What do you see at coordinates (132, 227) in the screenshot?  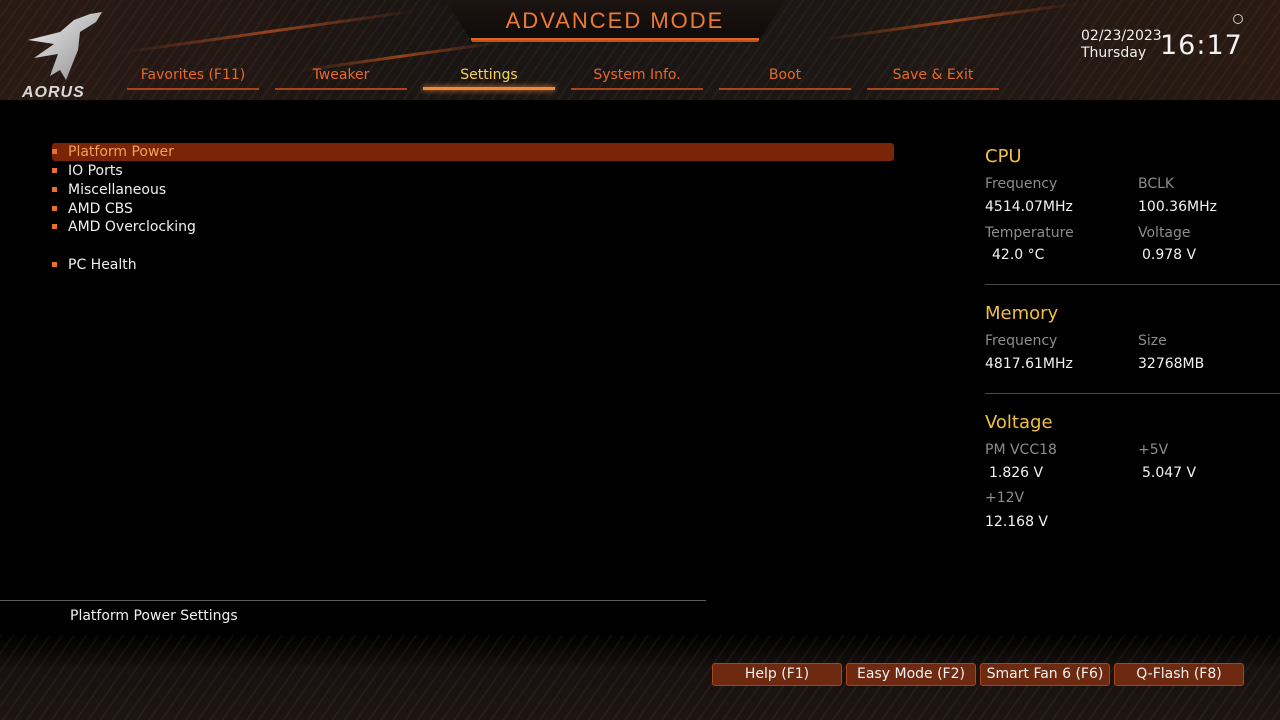 I see `menu-item-label: AMD Overclocking` at bounding box center [132, 227].